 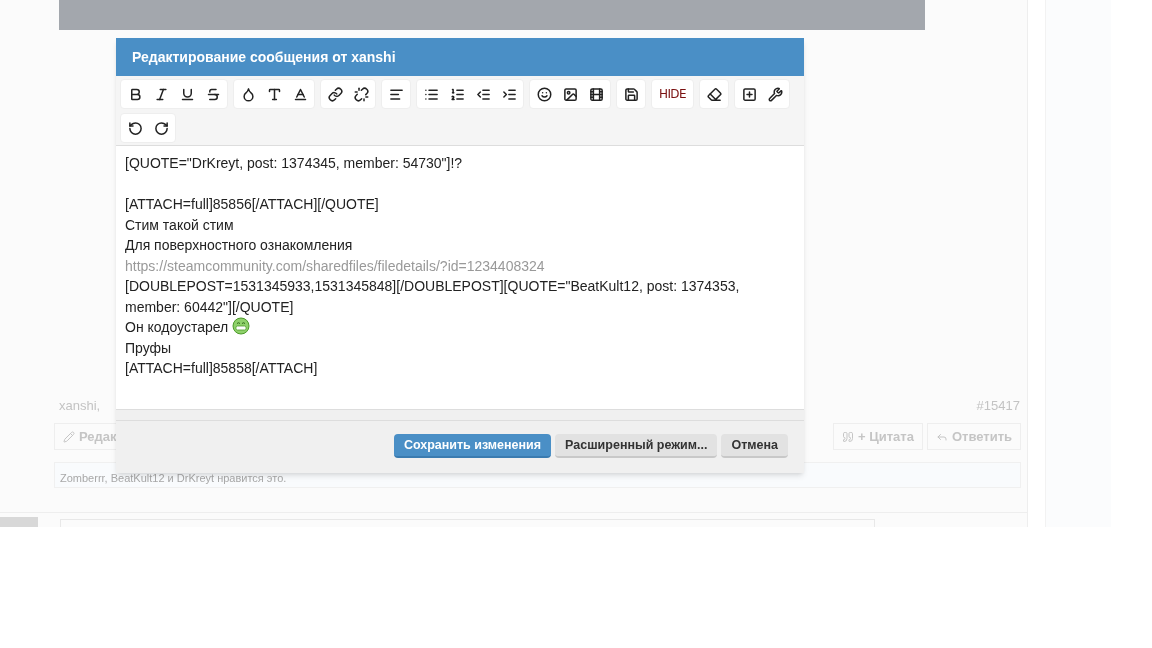 What do you see at coordinates (252, 204) in the screenshot?
I see `editor-line: [ATTACH=full]85856[/ATTACH][/QUOTE]` at bounding box center [252, 204].